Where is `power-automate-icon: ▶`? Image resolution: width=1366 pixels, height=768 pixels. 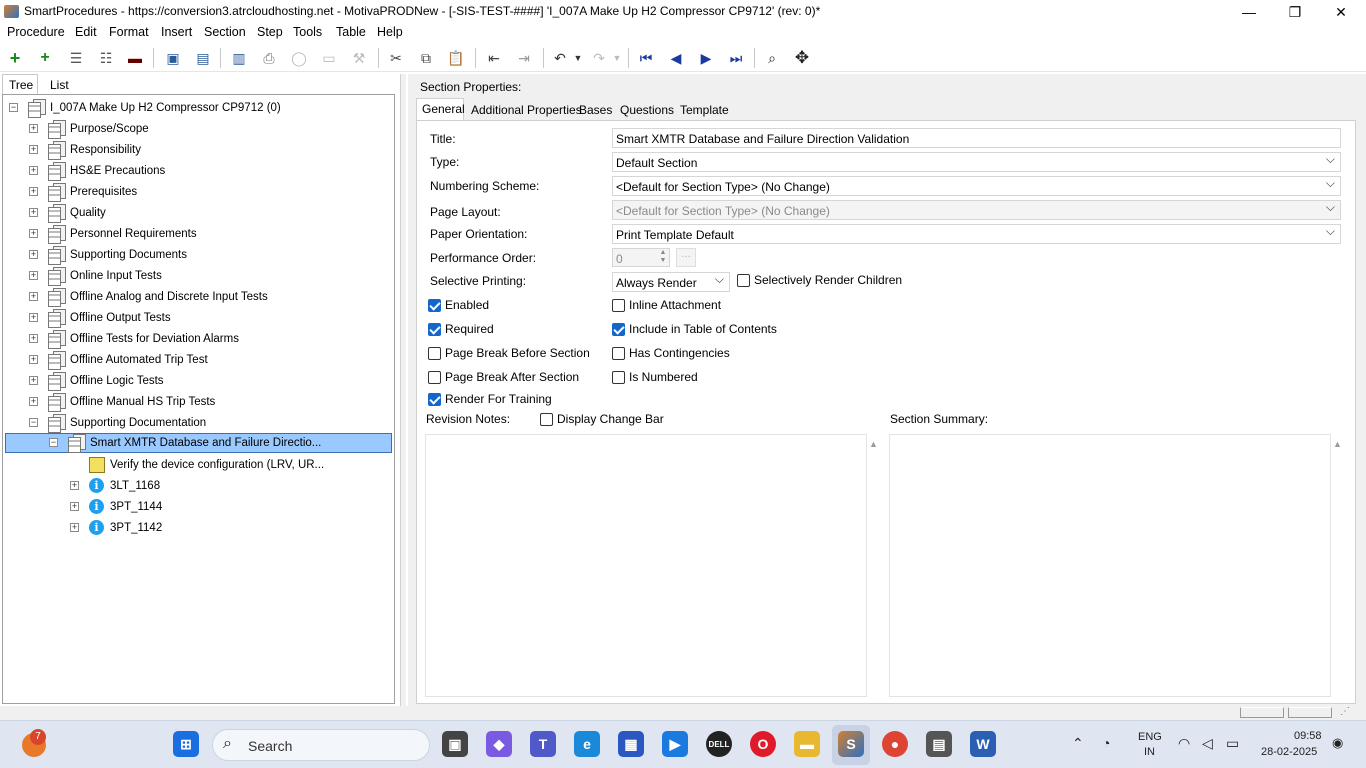 power-automate-icon: ▶ is located at coordinates (675, 744).